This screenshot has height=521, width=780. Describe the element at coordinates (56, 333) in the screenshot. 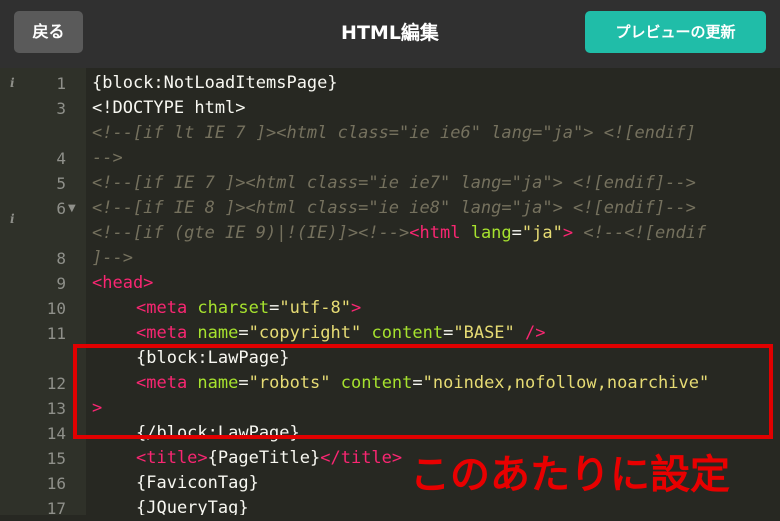

I see `line-number: 11` at that location.